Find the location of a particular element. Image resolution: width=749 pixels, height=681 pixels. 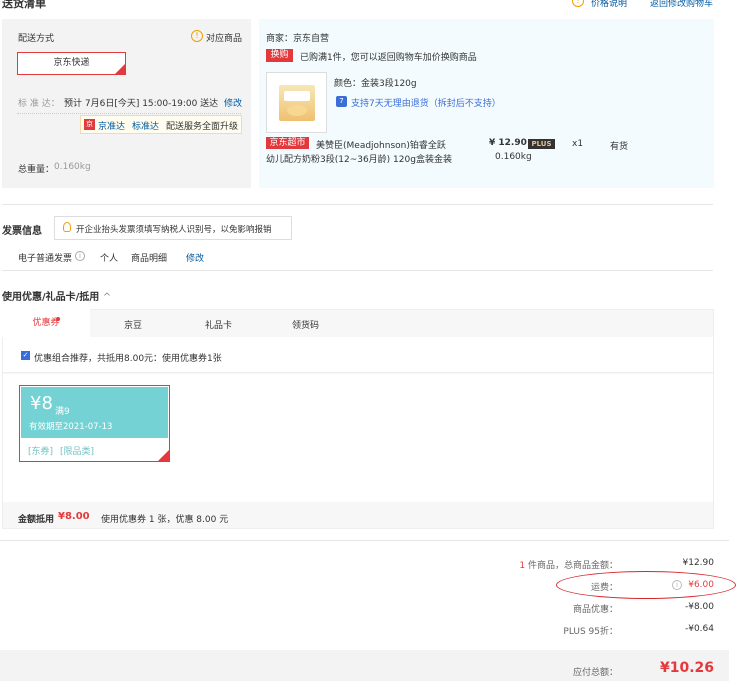

chevron-up-icon: ^ is located at coordinates (107, 297).